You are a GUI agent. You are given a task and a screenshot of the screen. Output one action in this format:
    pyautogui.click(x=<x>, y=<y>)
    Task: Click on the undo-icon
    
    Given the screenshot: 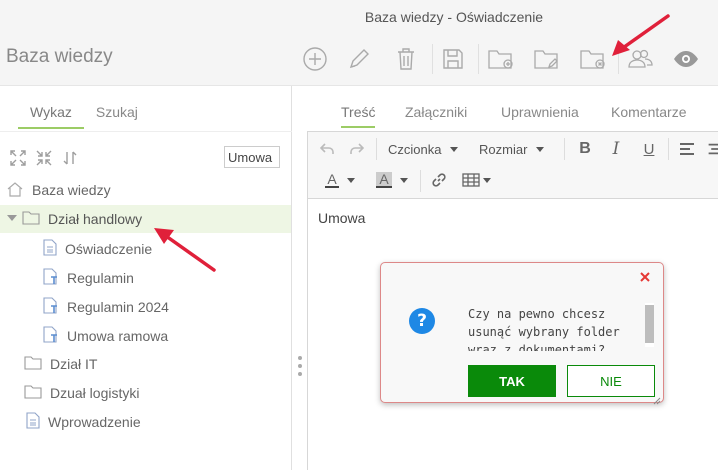 What is the action you would take?
    pyautogui.click(x=327, y=149)
    